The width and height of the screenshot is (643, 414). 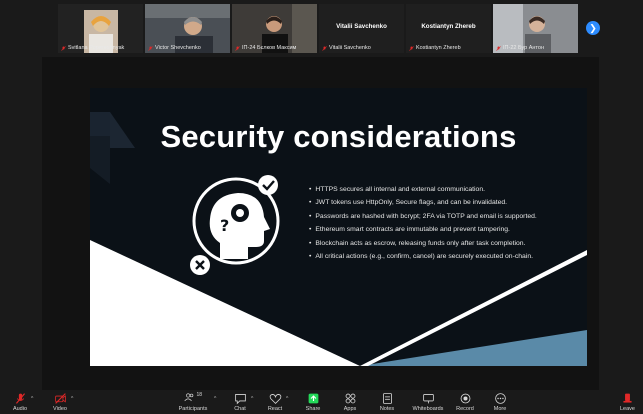 What do you see at coordinates (275, 399) in the screenshot?
I see `heart-icon` at bounding box center [275, 399].